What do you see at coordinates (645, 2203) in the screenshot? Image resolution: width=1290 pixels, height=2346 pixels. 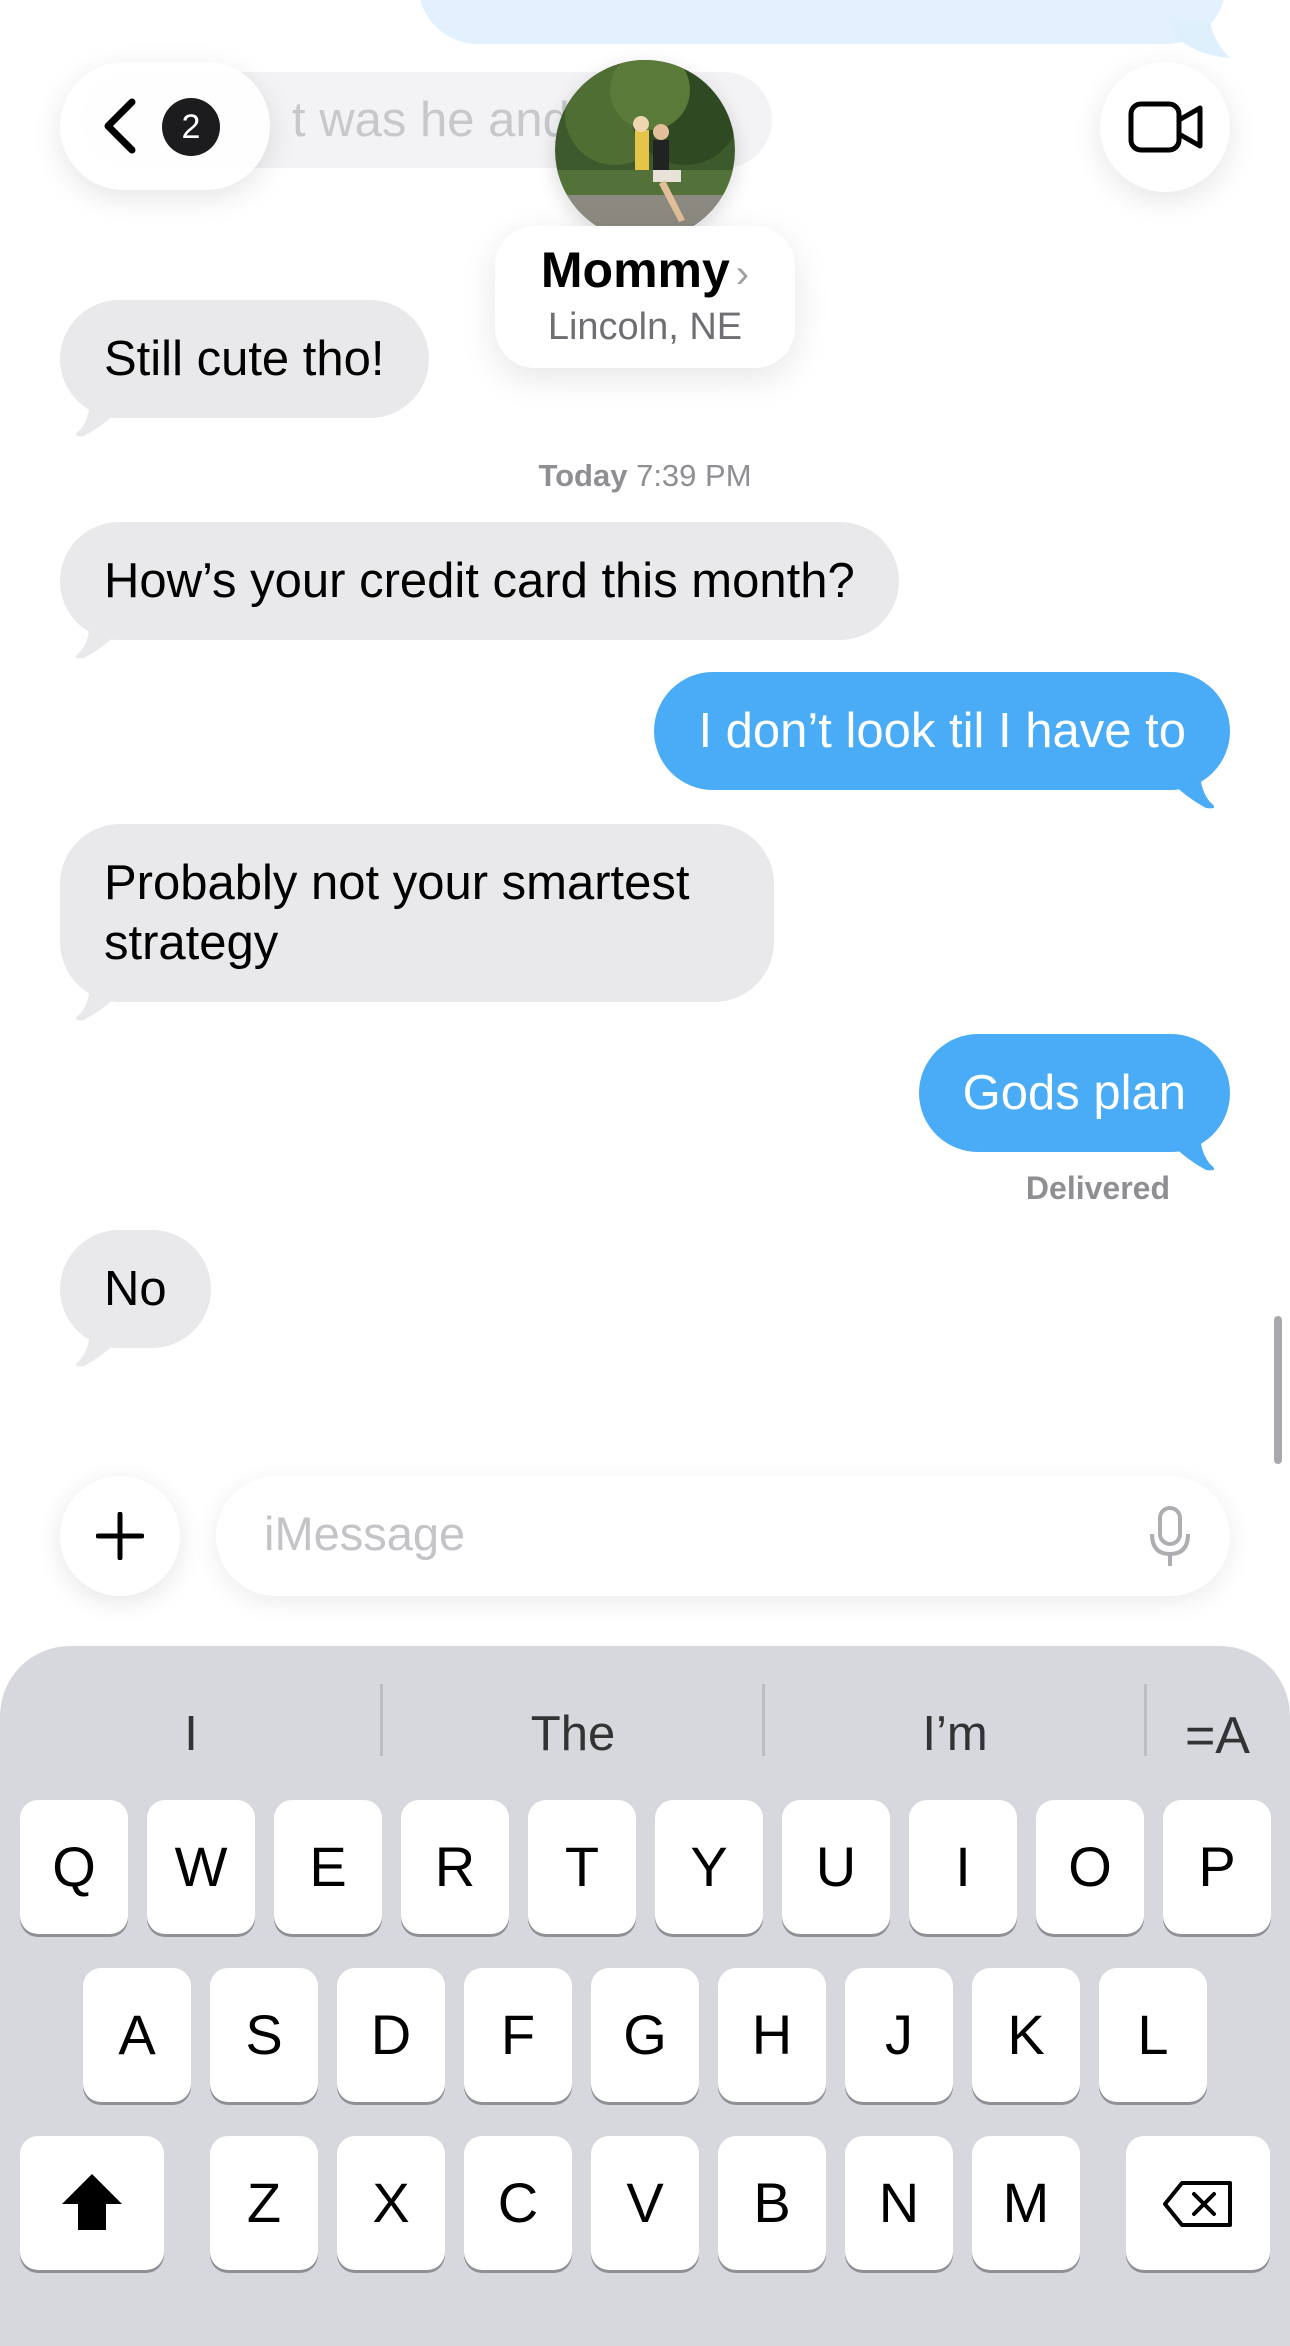 I see `key-v: V` at bounding box center [645, 2203].